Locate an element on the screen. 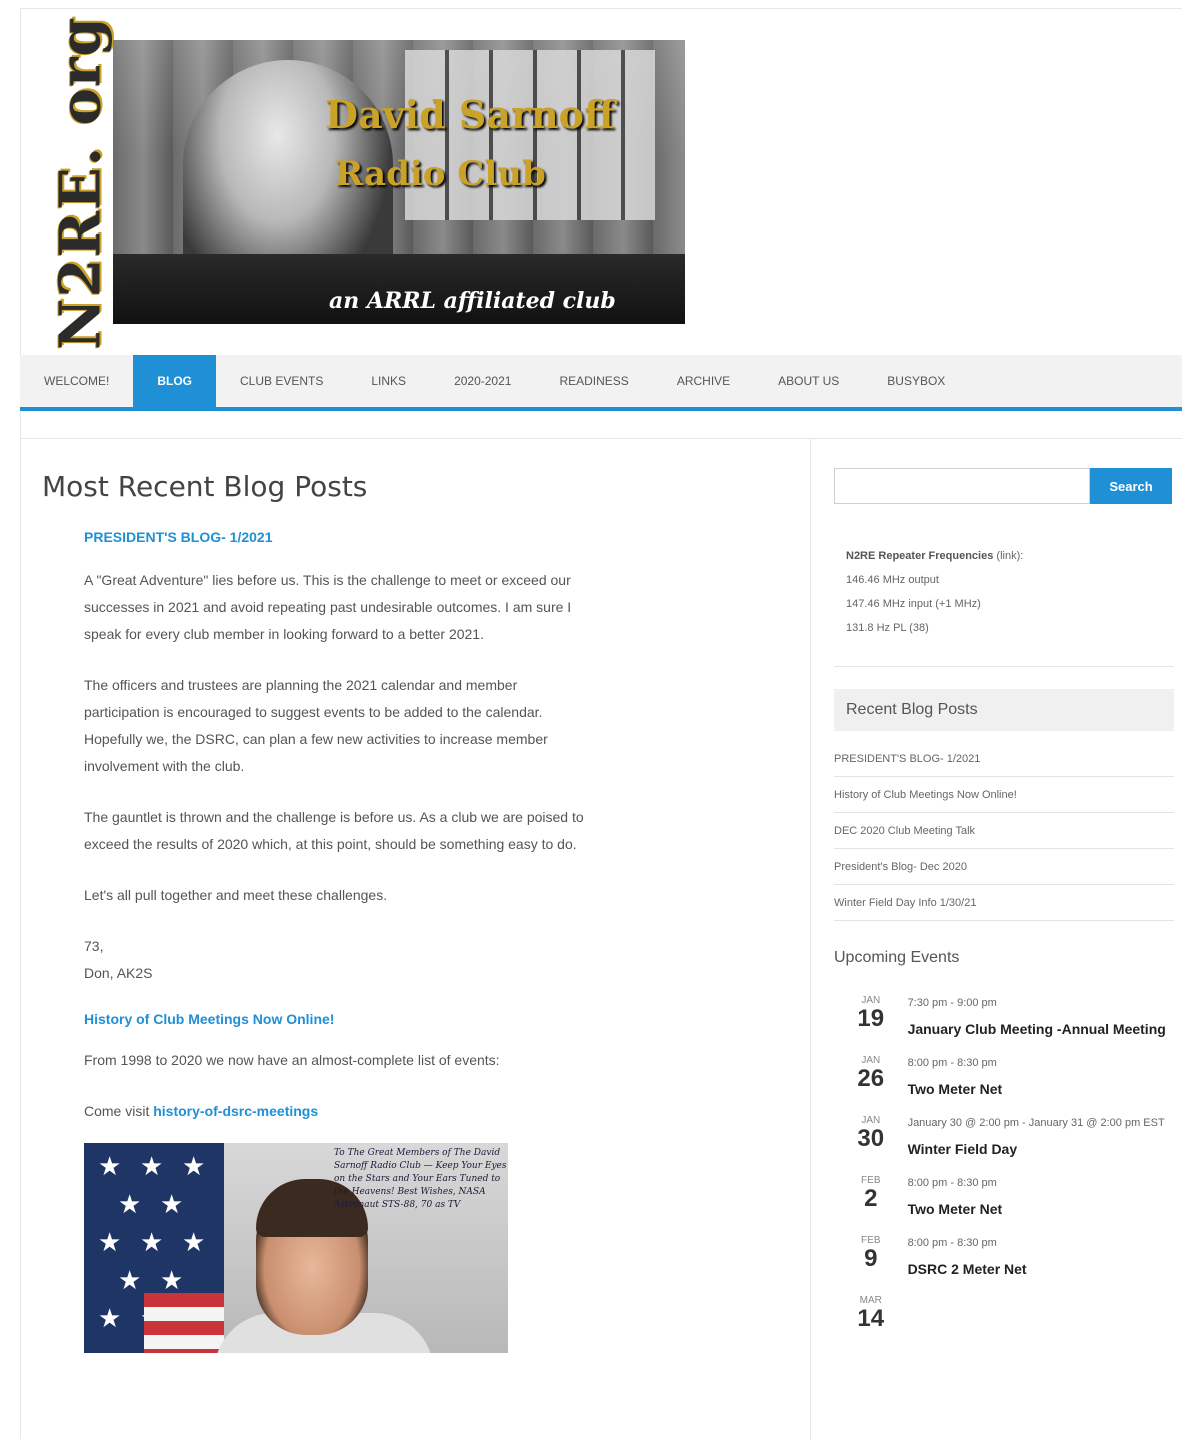 This screenshot has height=1439, width=1182. event-item: FEB 2 8:00 pm - 8:30 pm Two Meter Net is located at coordinates (1004, 1198).